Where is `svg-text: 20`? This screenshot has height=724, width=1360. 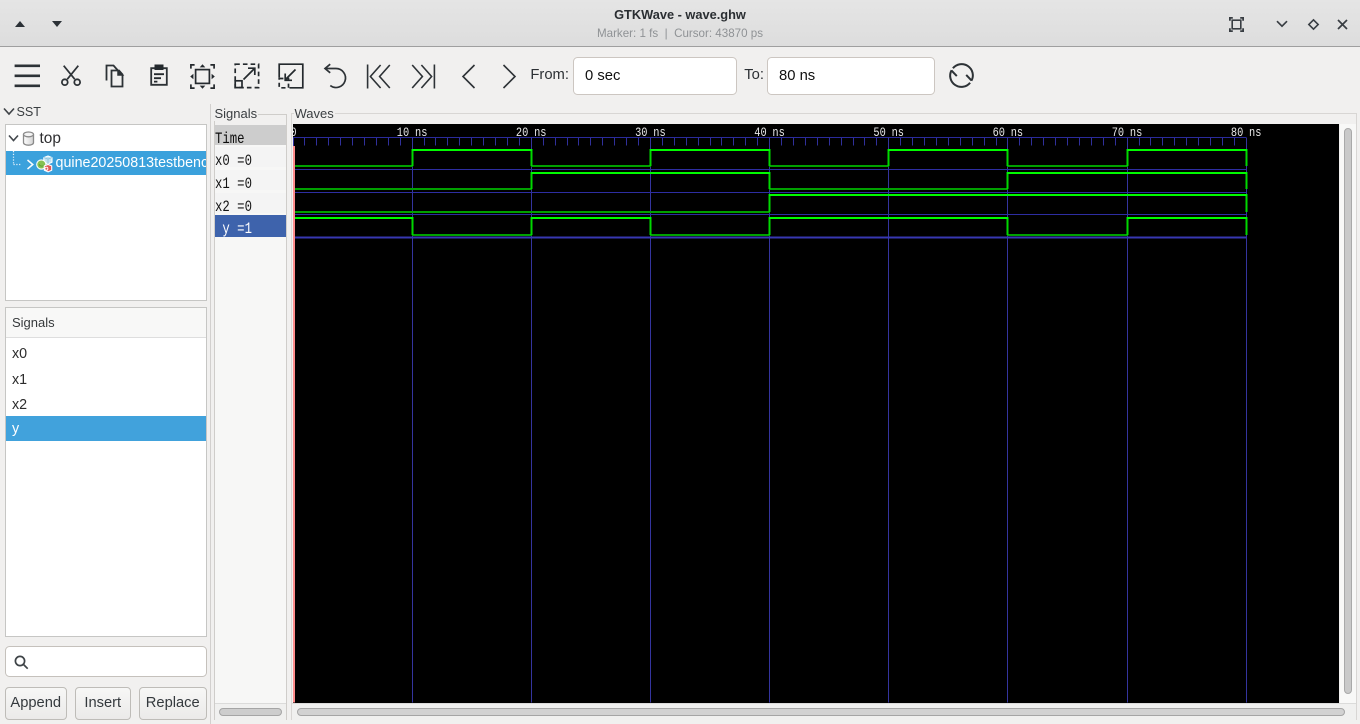
svg-text: 20 is located at coordinates (522, 133).